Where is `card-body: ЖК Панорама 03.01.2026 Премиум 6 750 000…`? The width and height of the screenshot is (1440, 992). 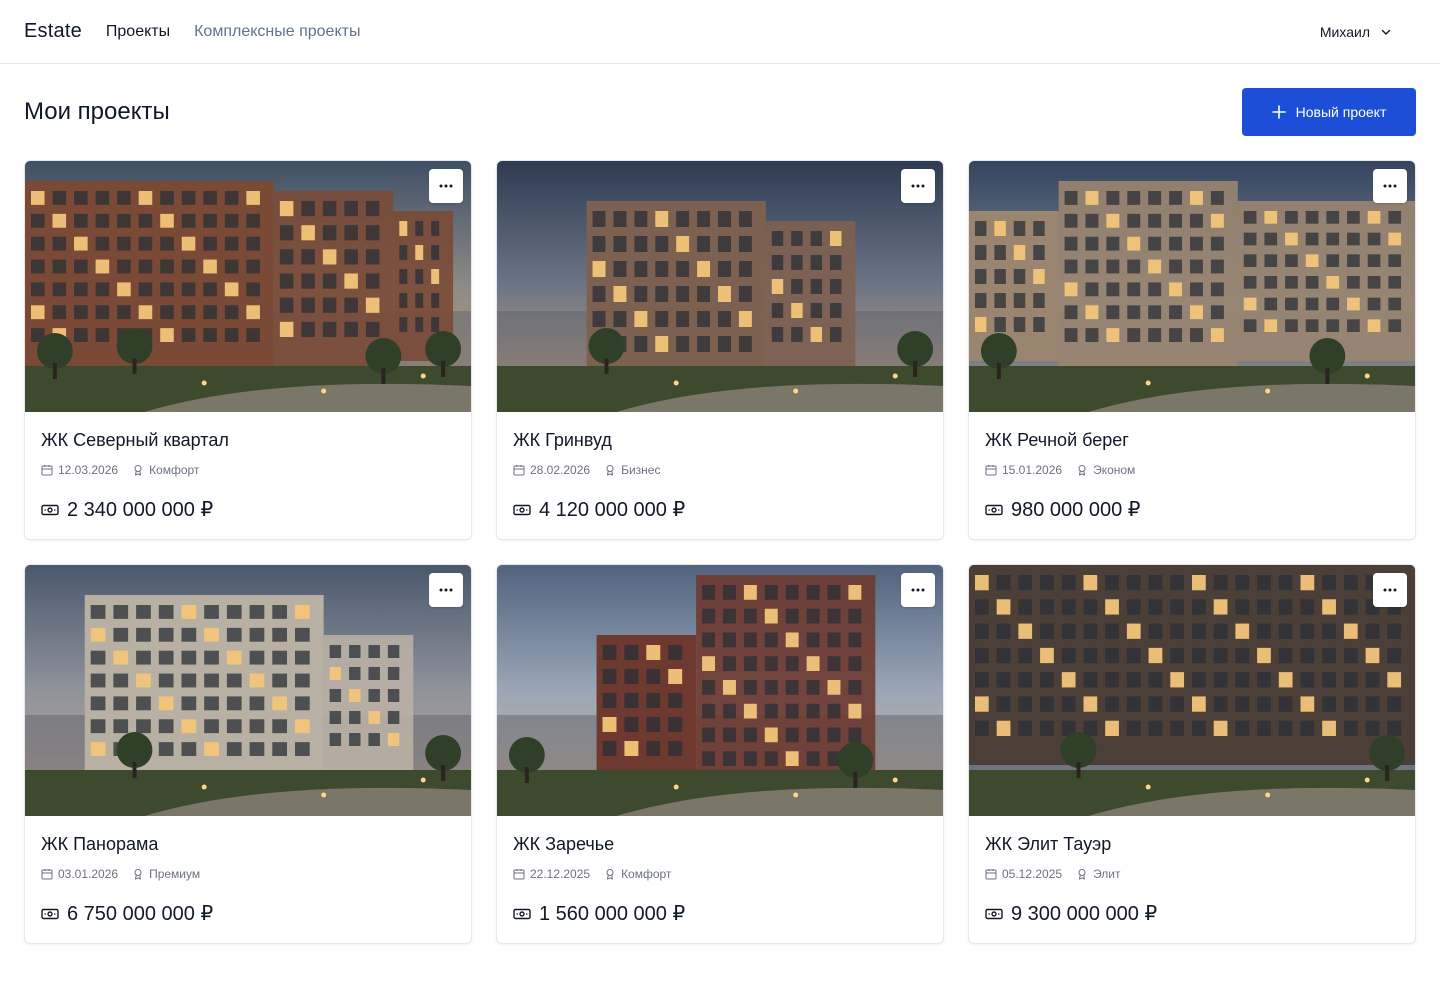
card-body: ЖК Панорама 03.01.2026 Премиум 6 750 000… is located at coordinates (248, 871).